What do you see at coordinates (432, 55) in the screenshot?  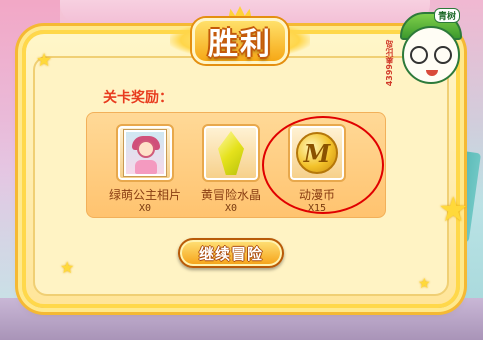 I see `glasses-icon` at bounding box center [432, 55].